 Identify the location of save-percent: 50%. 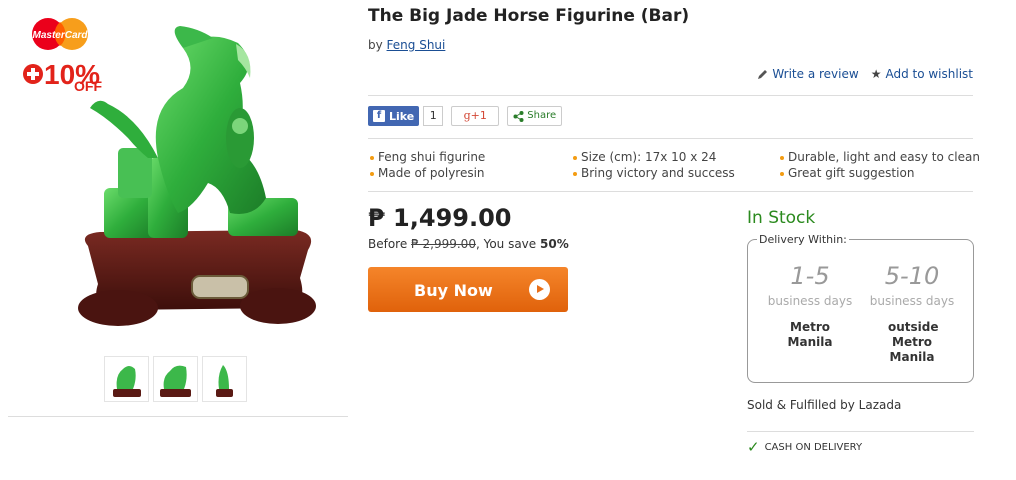
(554, 244).